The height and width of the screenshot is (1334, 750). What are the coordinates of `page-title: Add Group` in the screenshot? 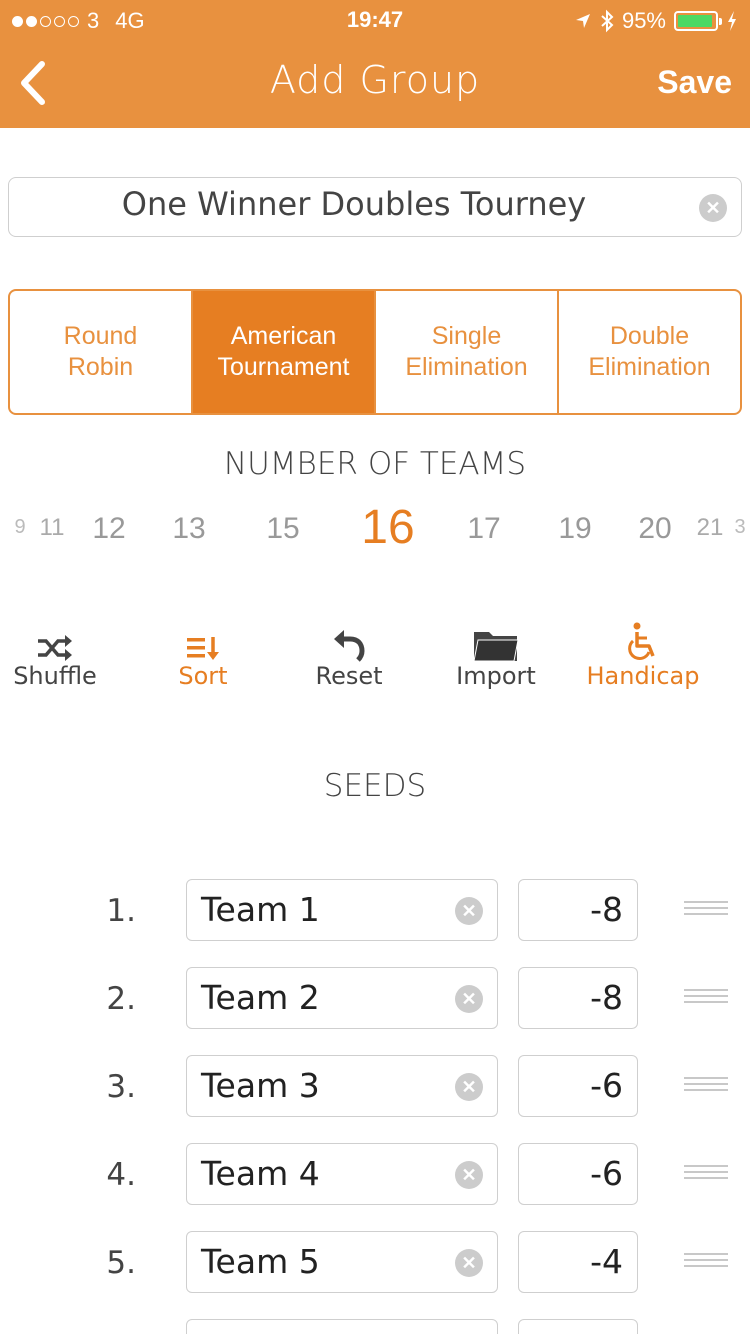 It's located at (375, 80).